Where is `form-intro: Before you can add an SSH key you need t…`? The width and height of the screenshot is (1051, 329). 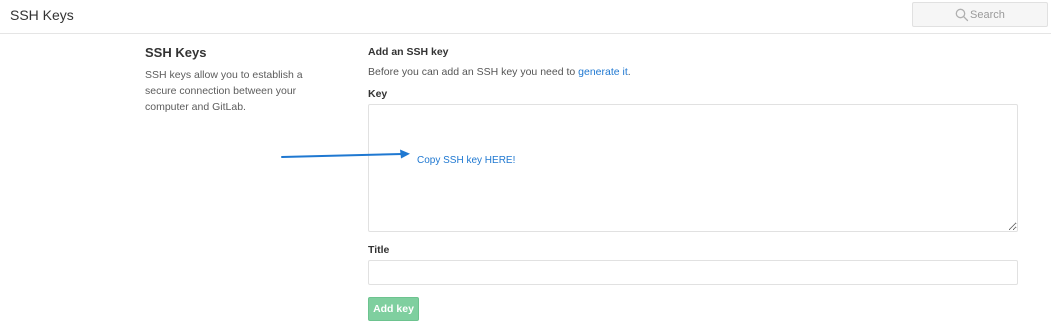
form-intro: Before you can add an SSH key you need t… is located at coordinates (499, 72).